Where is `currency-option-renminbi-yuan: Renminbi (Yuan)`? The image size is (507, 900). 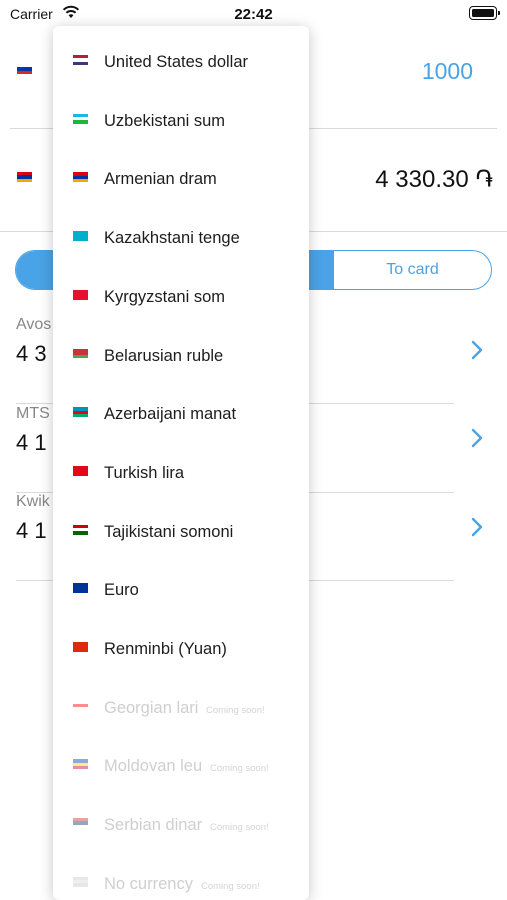 currency-option-renminbi-yuan: Renminbi (Yuan) is located at coordinates (181, 642).